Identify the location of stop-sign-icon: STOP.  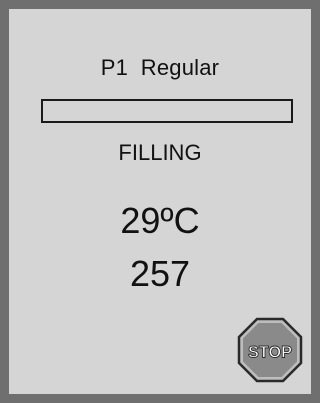
(270, 350).